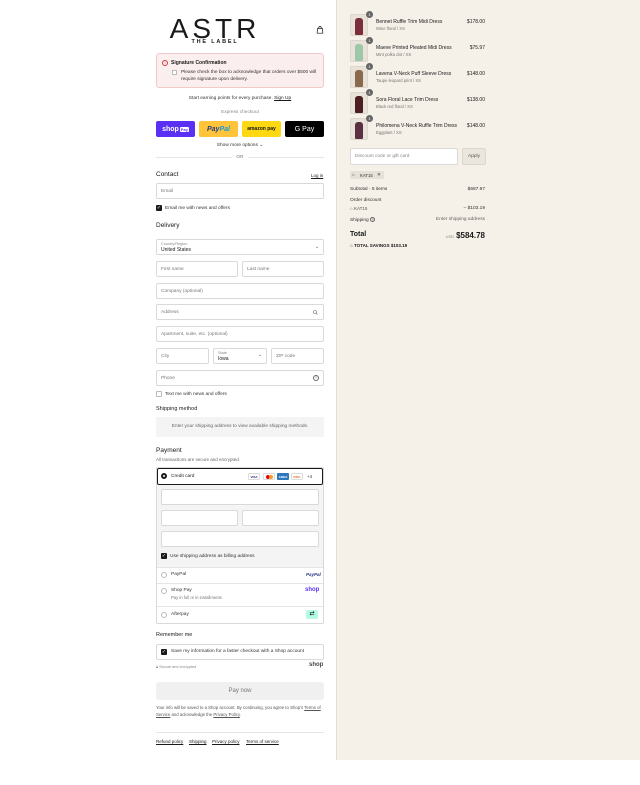 This screenshot has height=785, width=640. I want to click on product-variant: Black red floral / XS, so click(394, 106).